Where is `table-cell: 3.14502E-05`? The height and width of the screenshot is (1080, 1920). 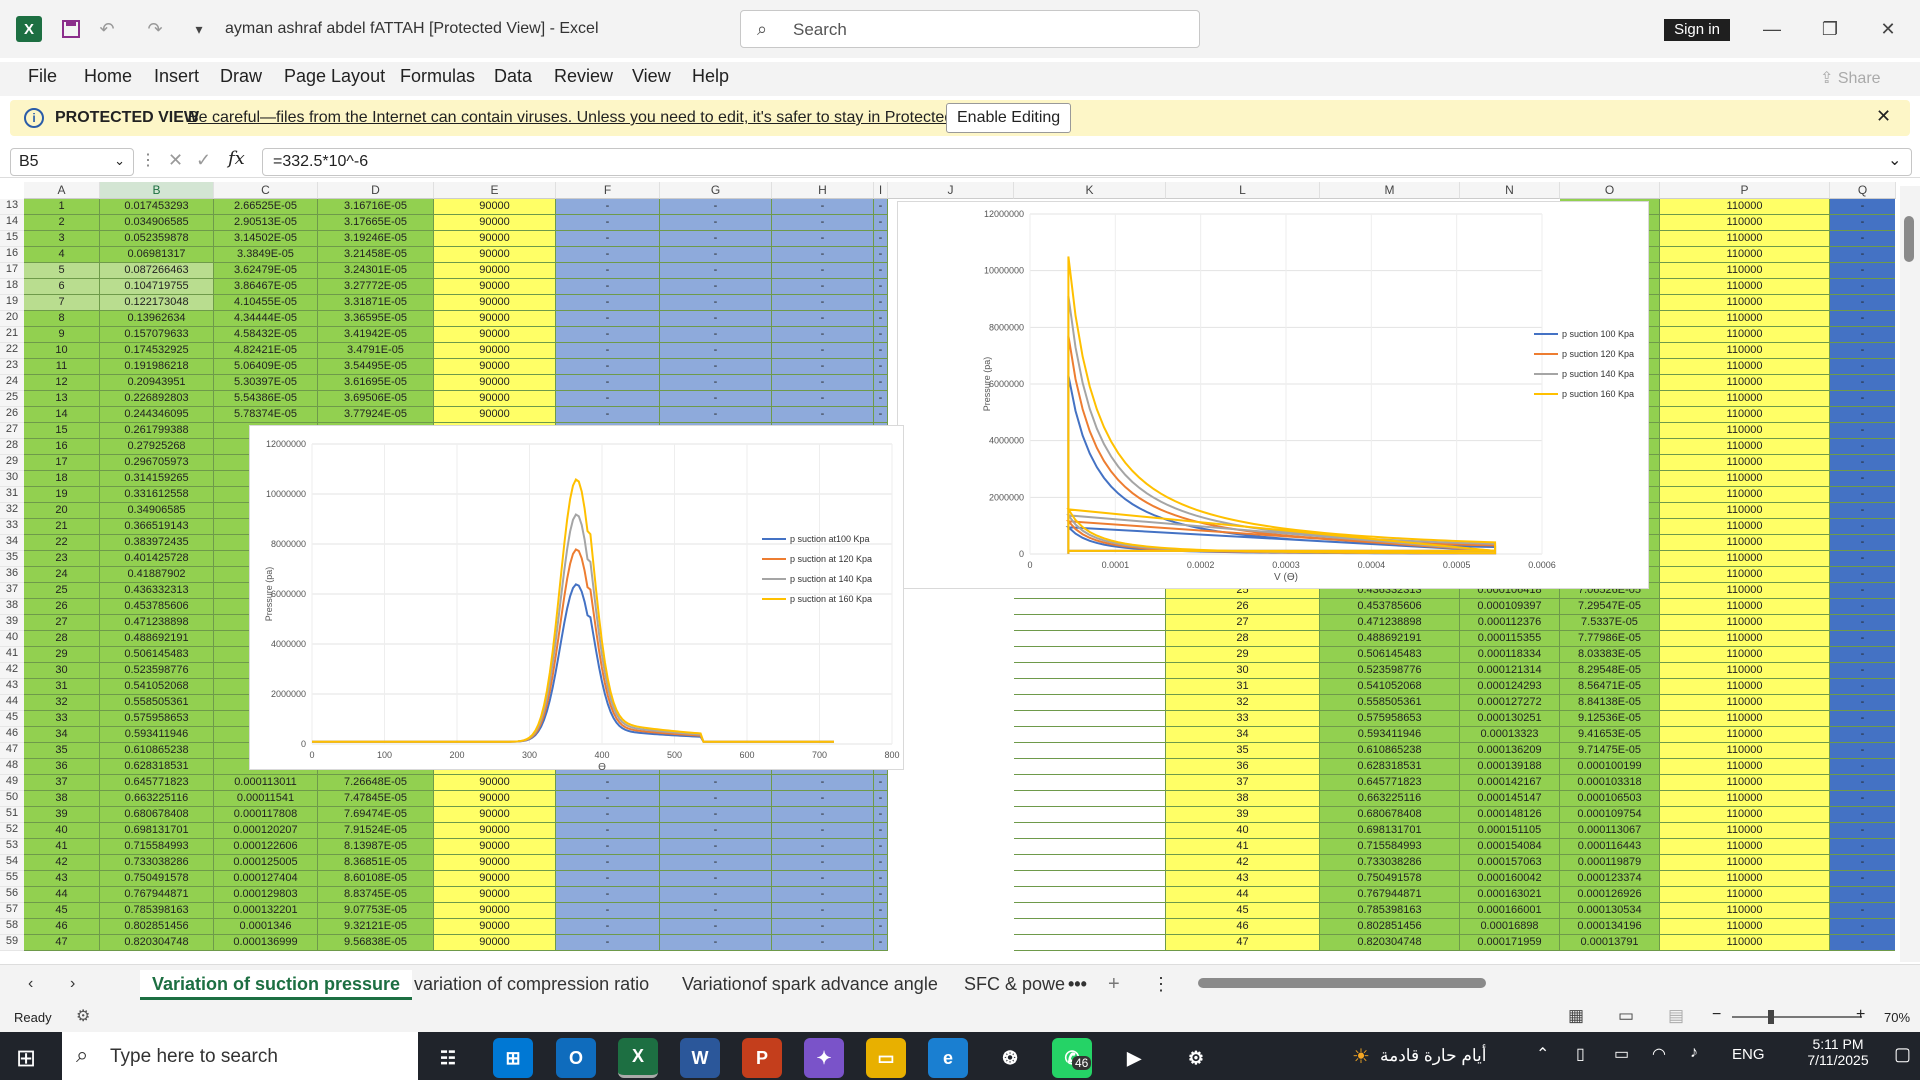
table-cell: 3.14502E-05 is located at coordinates (266, 239).